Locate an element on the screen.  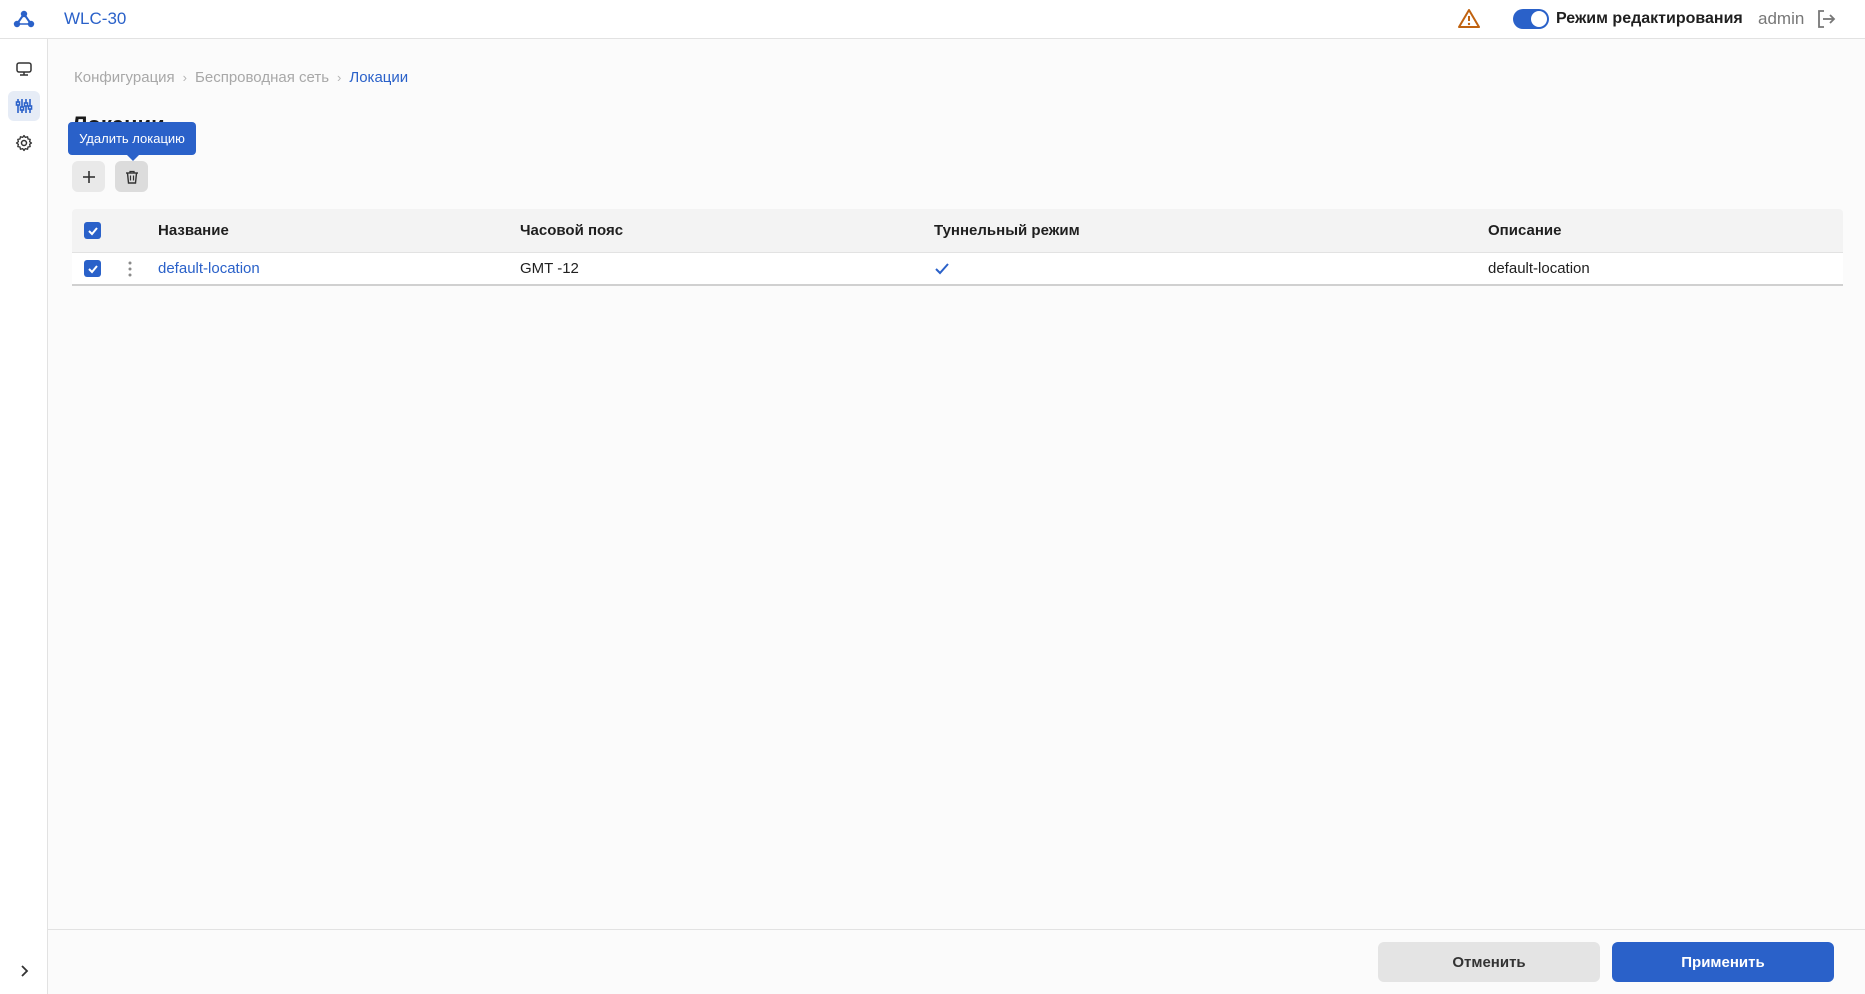
sliders-icon is located at coordinates (24, 106).